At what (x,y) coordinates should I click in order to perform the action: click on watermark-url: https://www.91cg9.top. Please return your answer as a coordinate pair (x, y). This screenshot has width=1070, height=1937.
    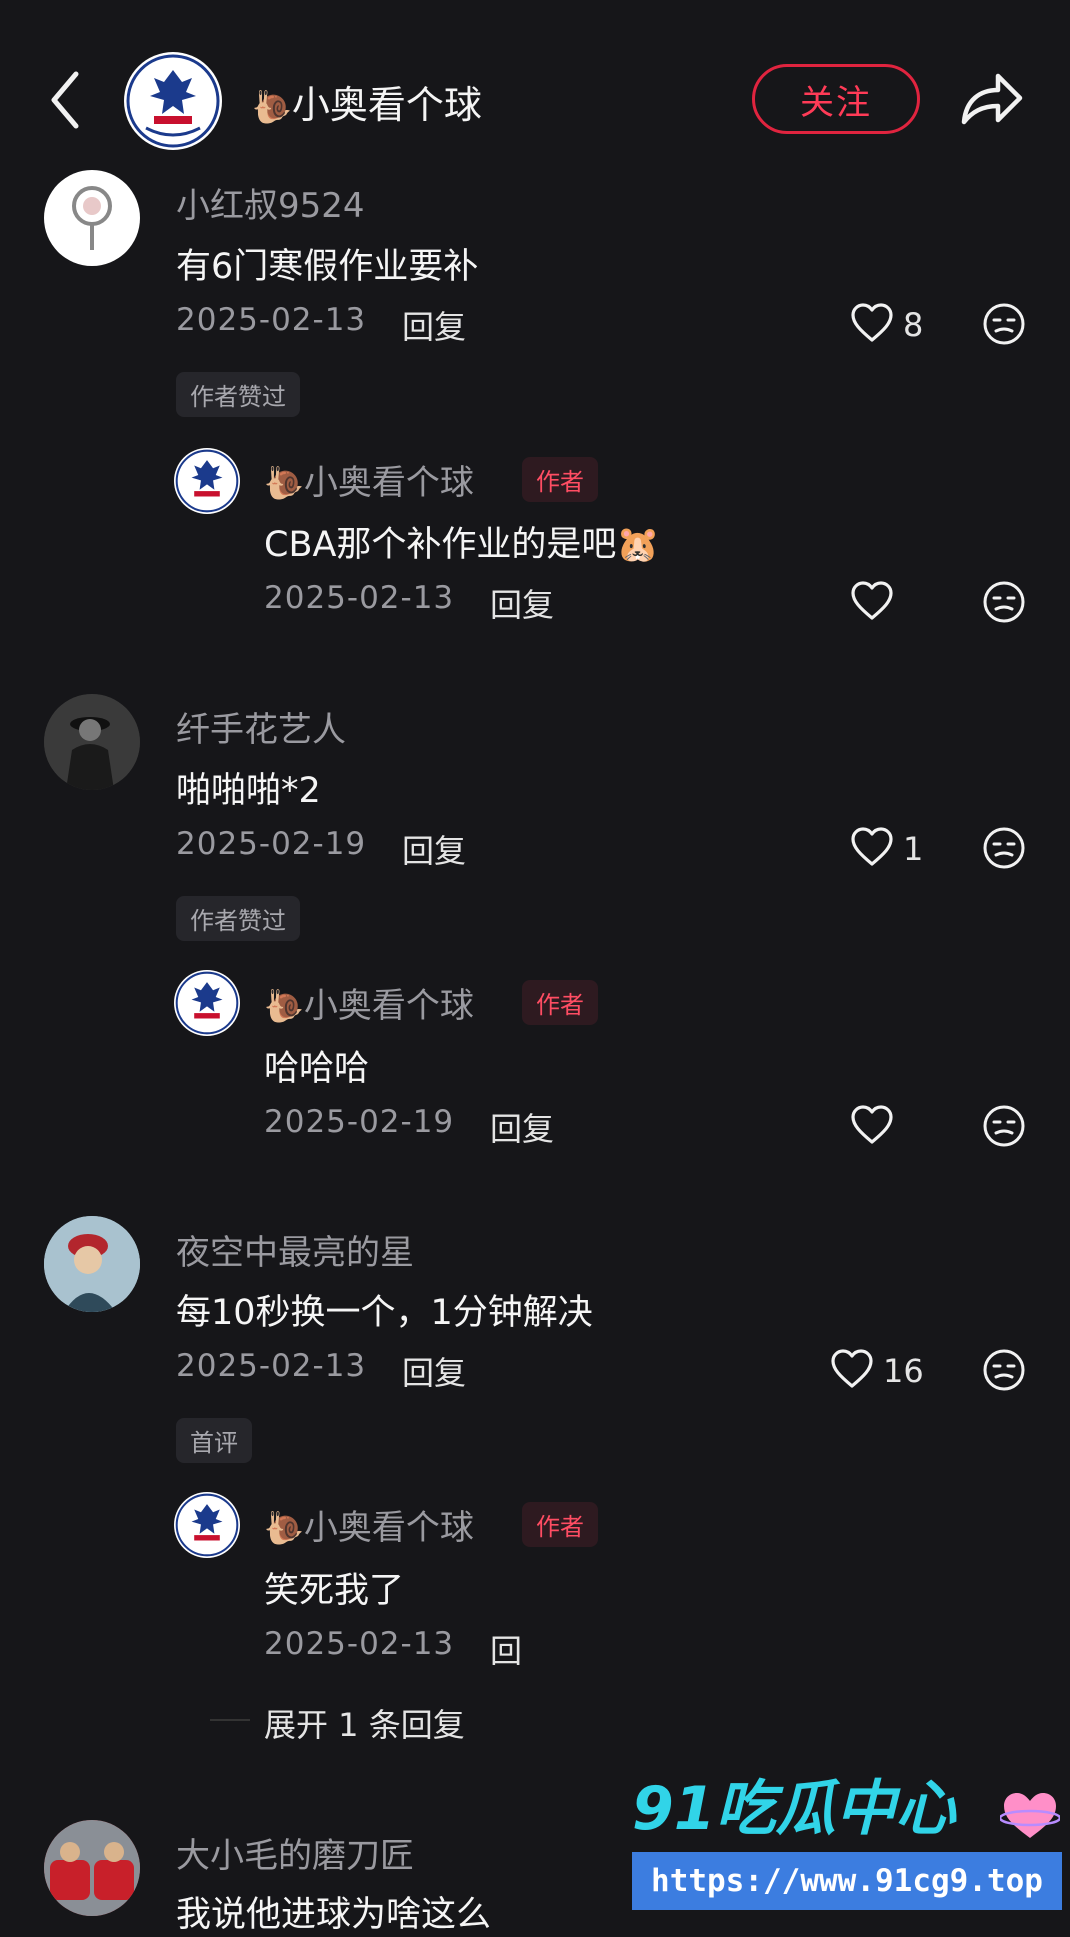
    Looking at the image, I should click on (847, 1881).